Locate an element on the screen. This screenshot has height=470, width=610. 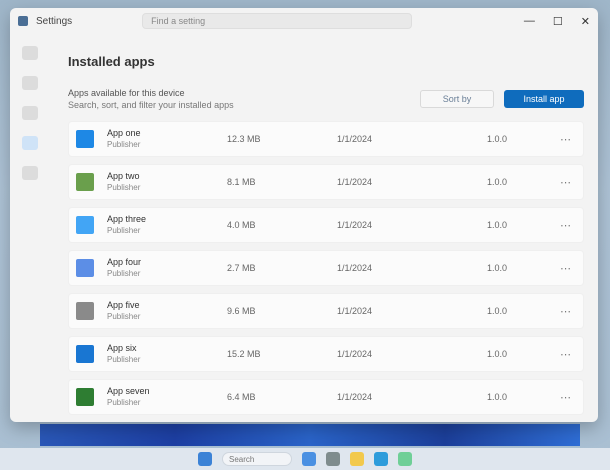
app-name-cell: App six Publisher is located at coordinates (167, 354).